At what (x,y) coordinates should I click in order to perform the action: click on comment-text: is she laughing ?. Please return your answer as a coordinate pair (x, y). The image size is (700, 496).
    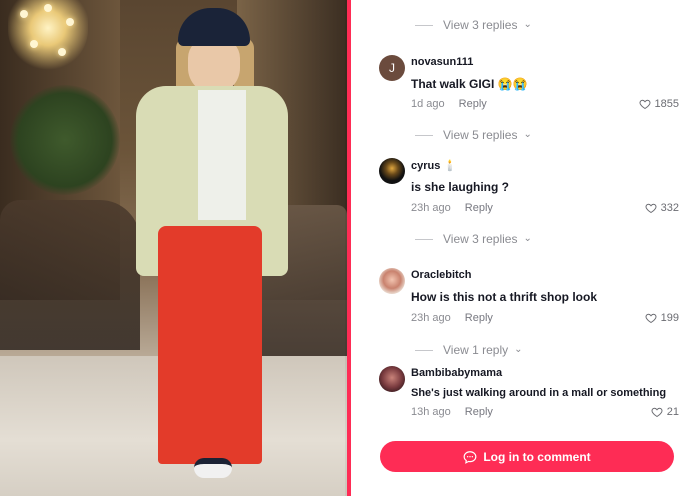
    Looking at the image, I should click on (460, 187).